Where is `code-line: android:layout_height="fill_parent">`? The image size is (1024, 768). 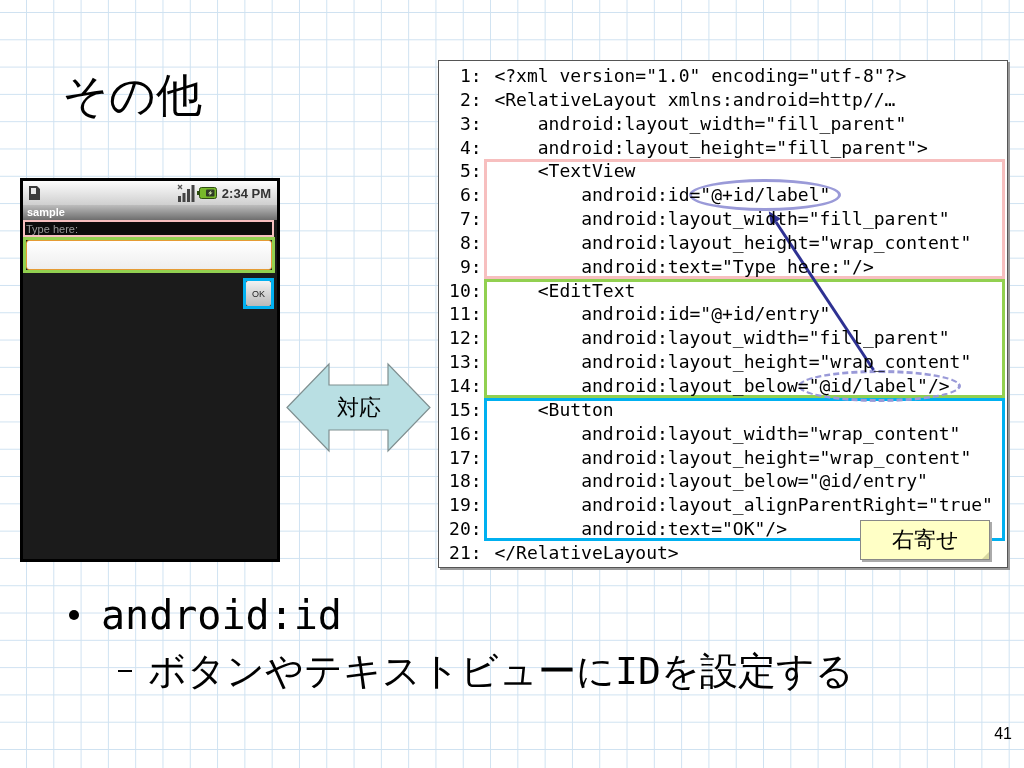
code-line: android:layout_height="fill_parent"> is located at coordinates (732, 147).